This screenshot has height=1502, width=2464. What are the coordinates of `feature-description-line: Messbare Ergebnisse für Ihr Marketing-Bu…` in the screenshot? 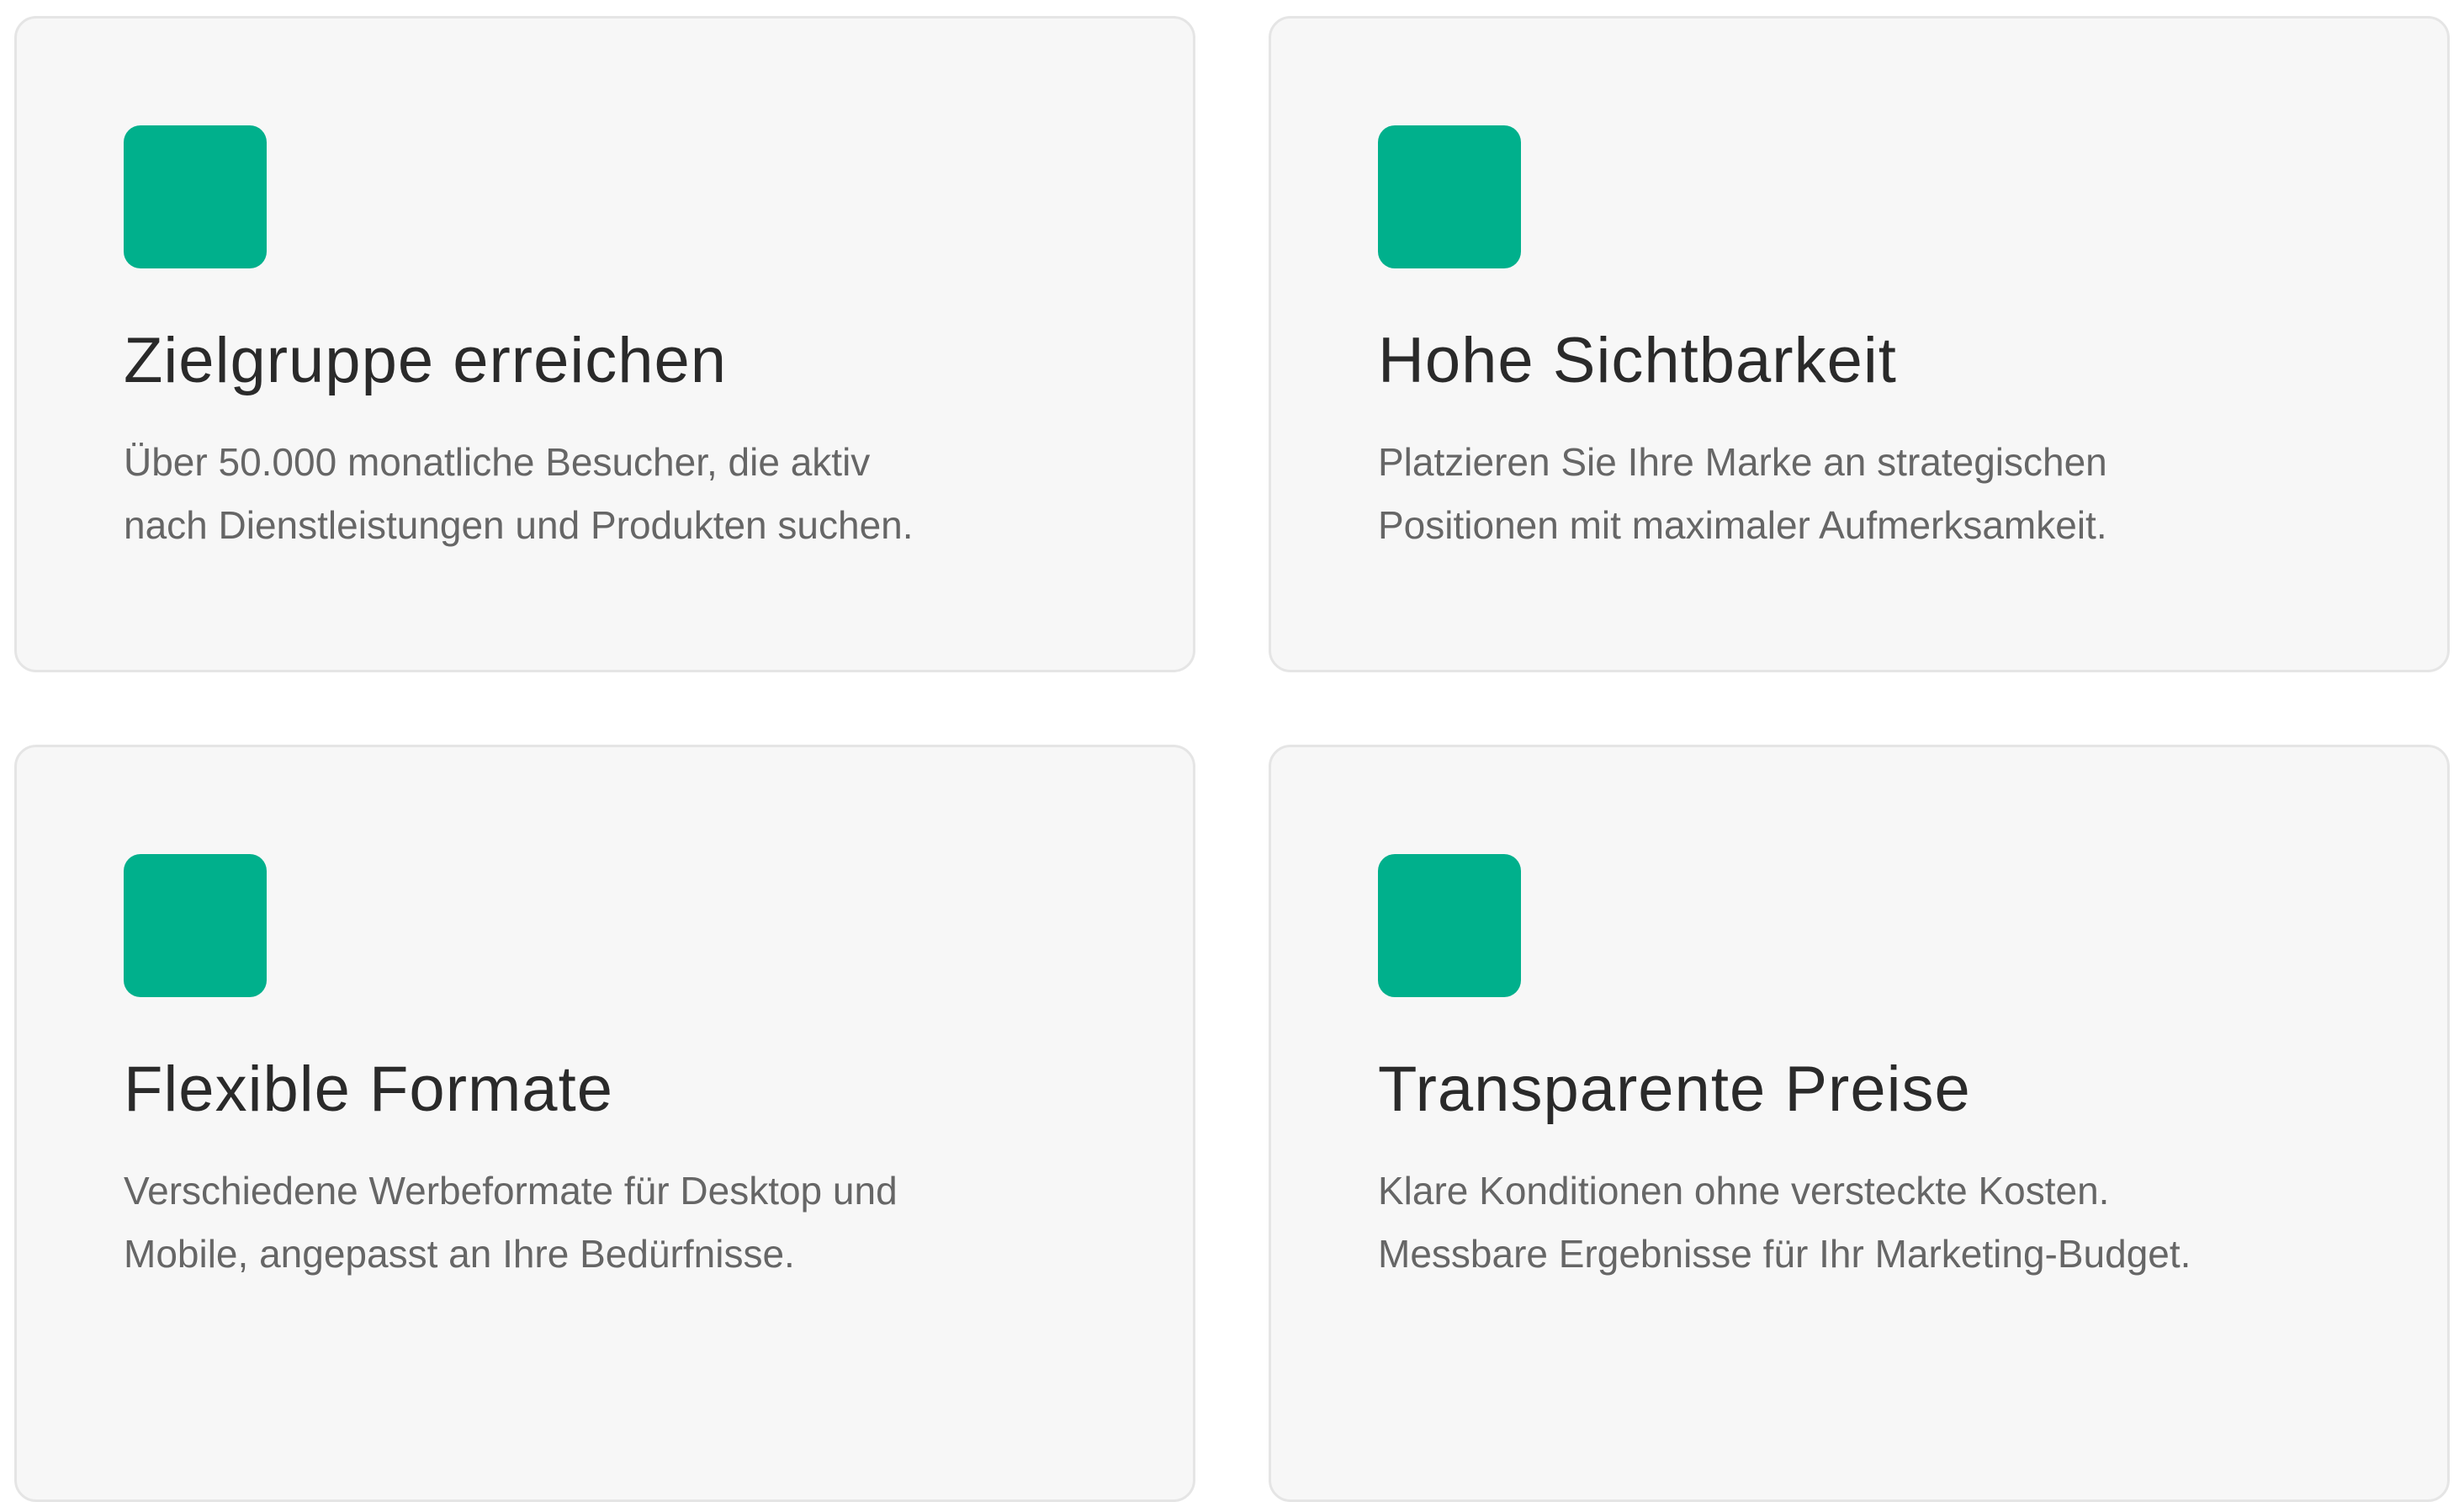 It's located at (1785, 1254).